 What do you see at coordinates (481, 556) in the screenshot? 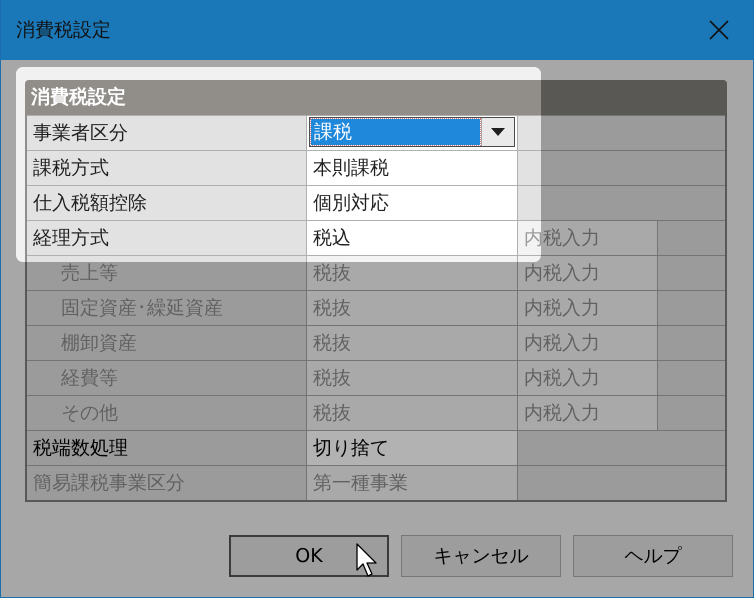
I see `dialog-button: キャンセル` at bounding box center [481, 556].